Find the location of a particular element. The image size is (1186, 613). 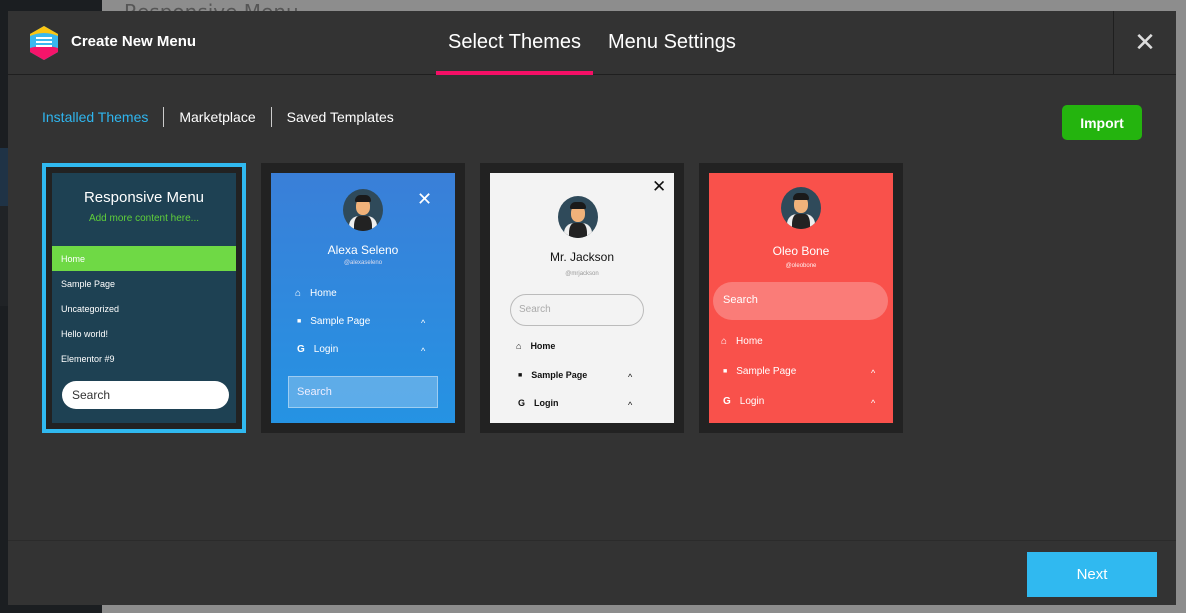

tab-menu-settings: Menu Settings is located at coordinates (672, 53).